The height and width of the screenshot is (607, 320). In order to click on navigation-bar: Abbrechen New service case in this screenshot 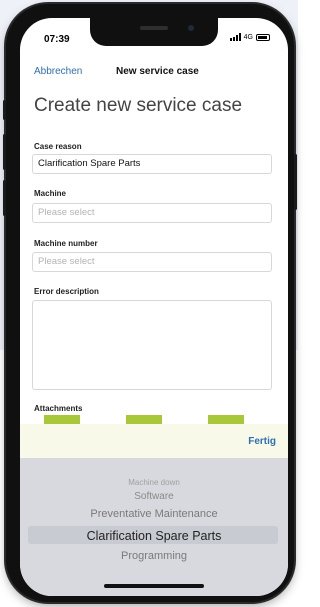, I will do `click(154, 77)`.